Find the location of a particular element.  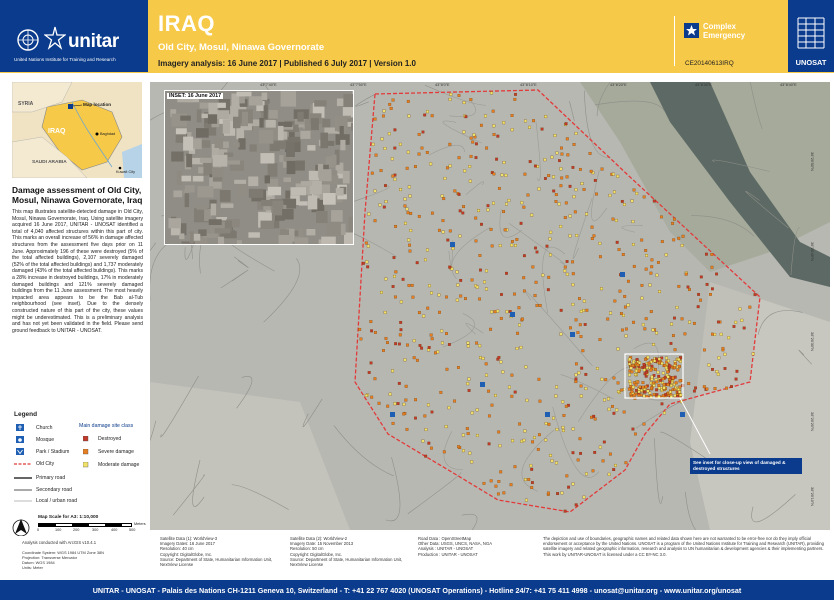

location-label-baghdad: Baghdad is located at coordinates (108, 134).